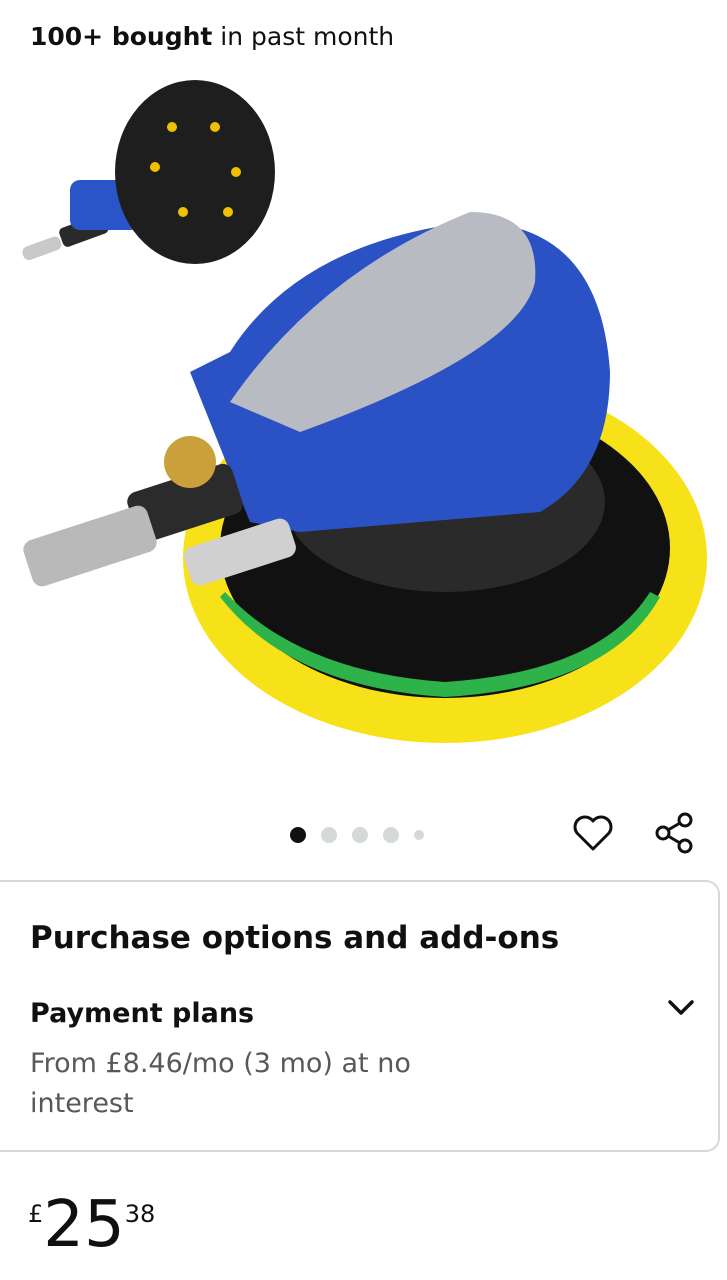 This screenshot has width=727, height=1280. I want to click on bought-count: 100+ bought in past month, so click(212, 37).